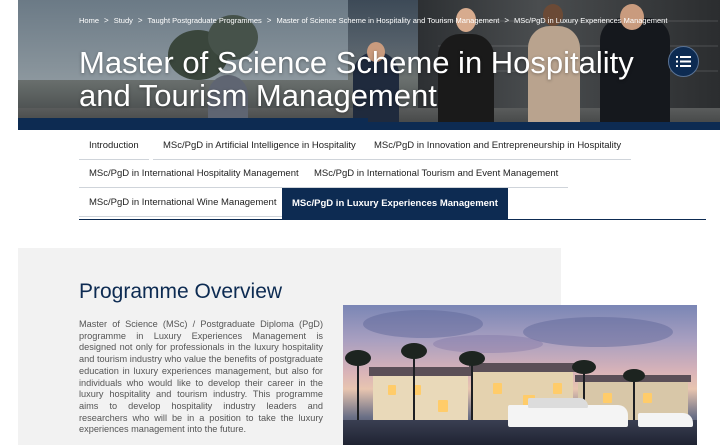 This screenshot has height=445, width=720. I want to click on yacht-cabin, so click(558, 403).